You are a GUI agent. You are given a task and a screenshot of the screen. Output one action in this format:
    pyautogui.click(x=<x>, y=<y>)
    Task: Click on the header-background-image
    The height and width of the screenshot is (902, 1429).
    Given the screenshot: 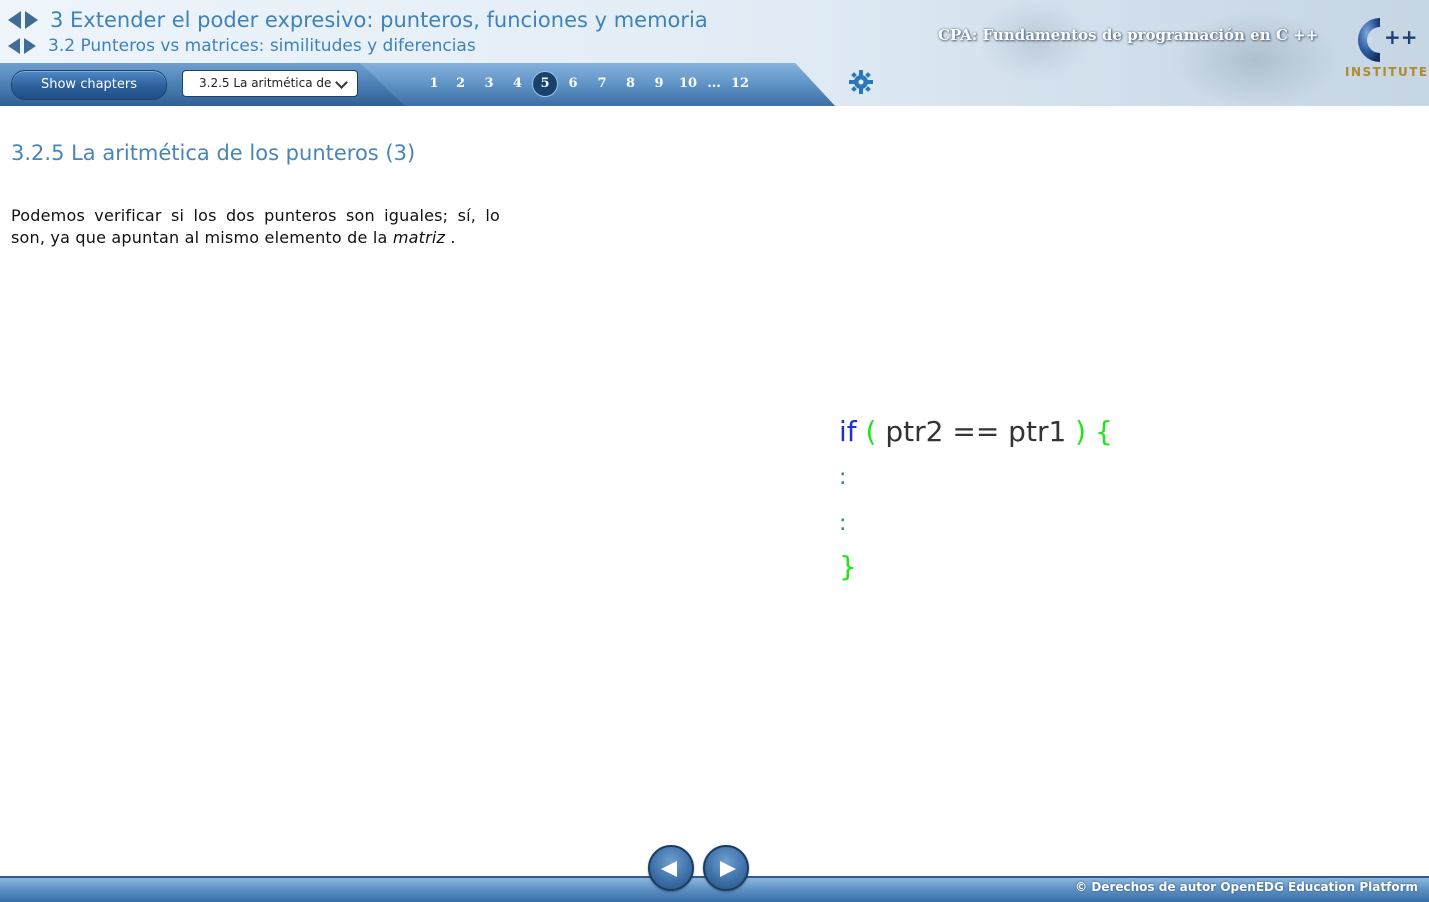 What is the action you would take?
    pyautogui.click(x=1132, y=53)
    